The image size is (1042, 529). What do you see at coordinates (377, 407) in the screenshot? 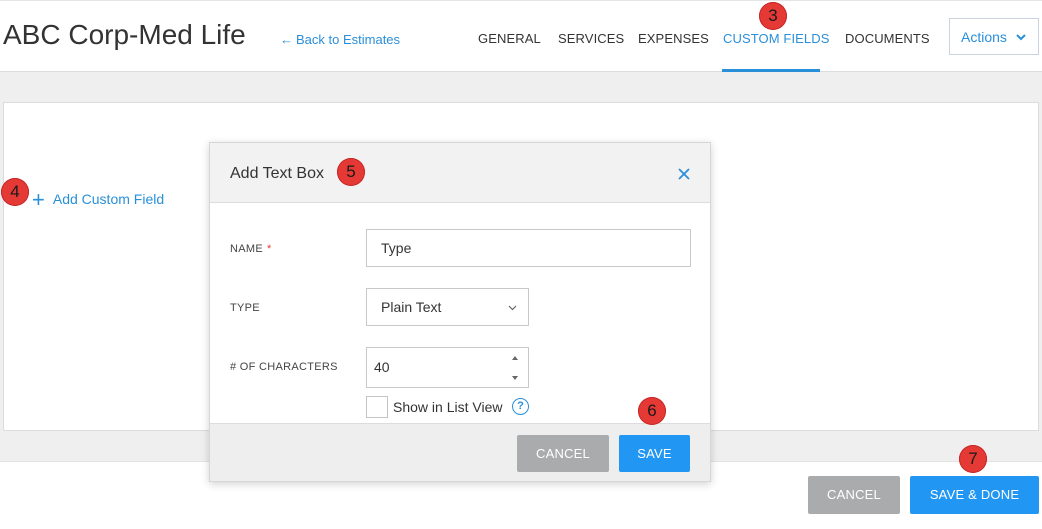
I see `show-in-list-view-checkbox` at bounding box center [377, 407].